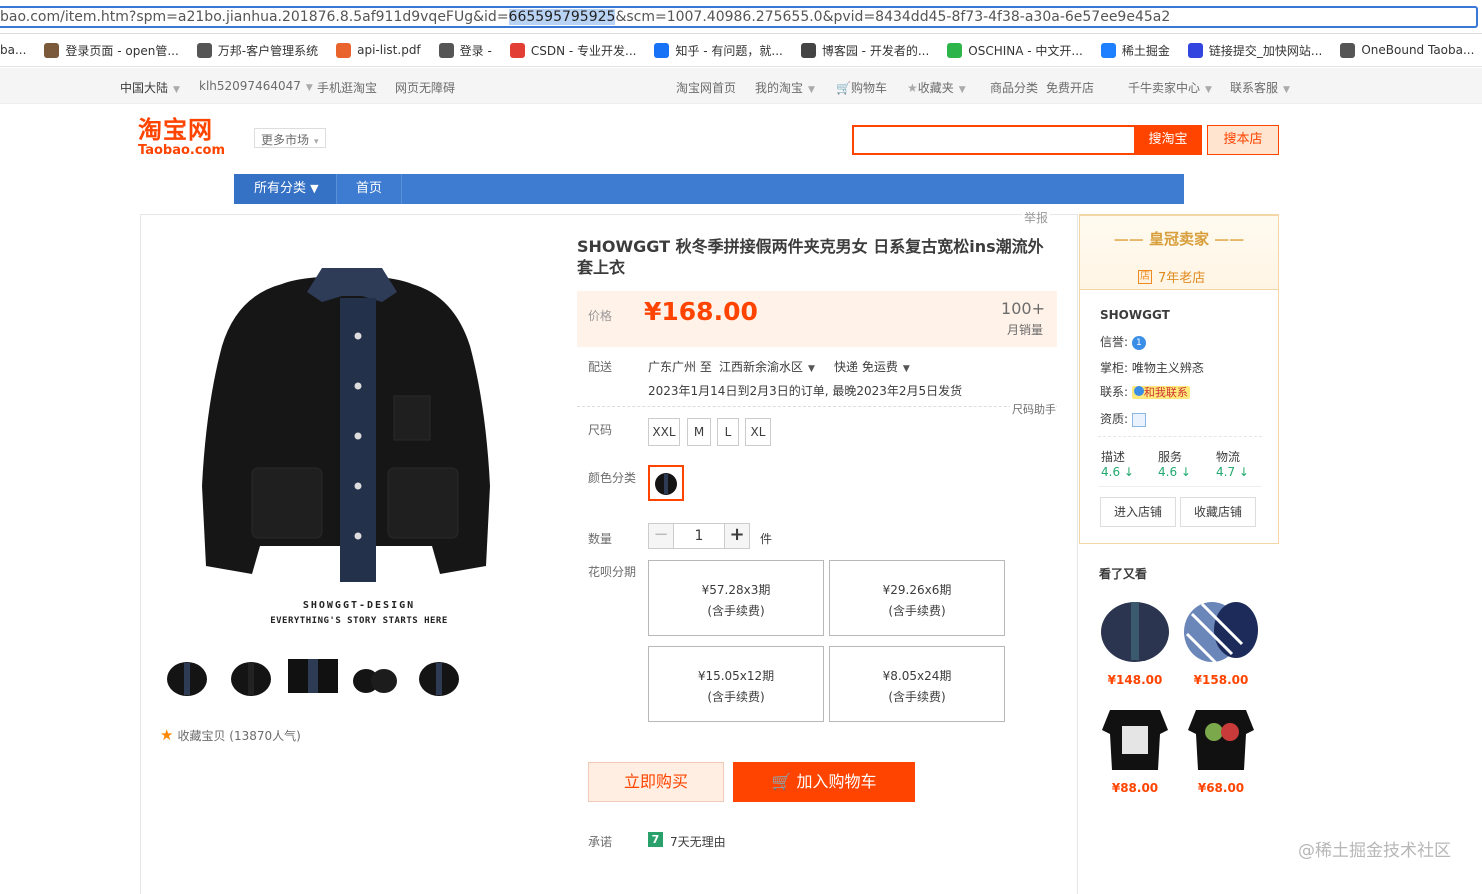 The width and height of the screenshot is (1482, 894). Describe the element at coordinates (150, 87) in the screenshot. I see `region-selector: 中国大陆 ▼` at that location.